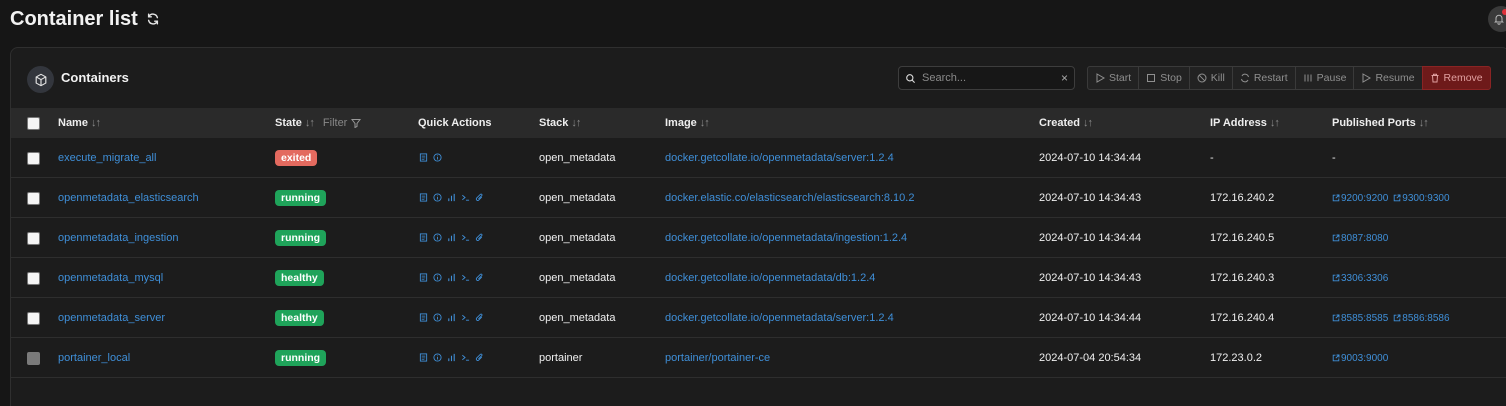 Image resolution: width=1506 pixels, height=406 pixels. What do you see at coordinates (107, 158) in the screenshot?
I see `container-name-link: execute_migrate_all` at bounding box center [107, 158].